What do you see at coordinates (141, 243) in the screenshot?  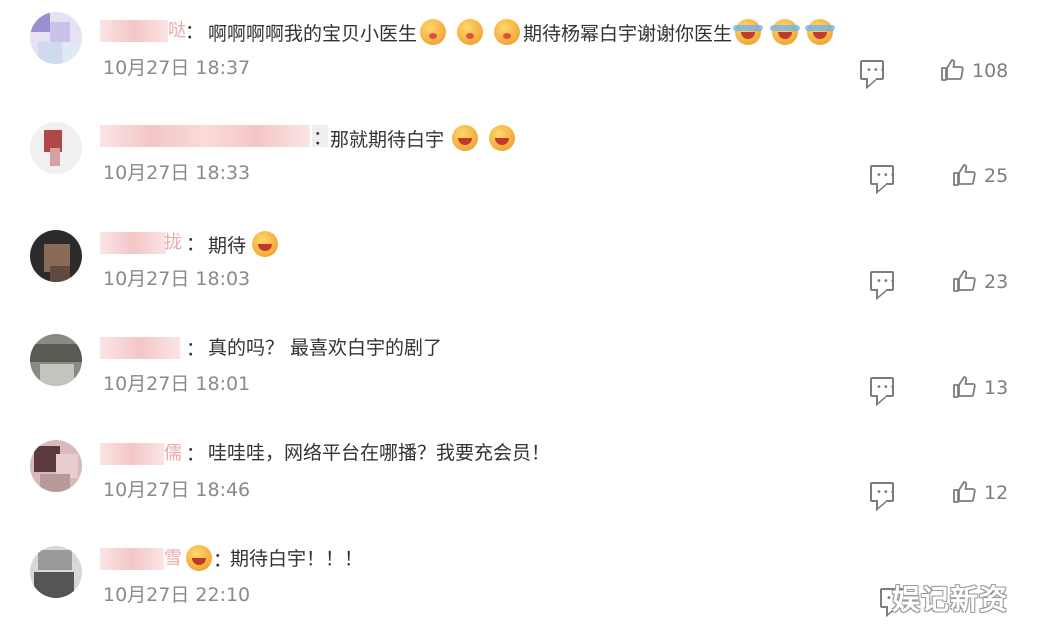 I see `username: 拢` at bounding box center [141, 243].